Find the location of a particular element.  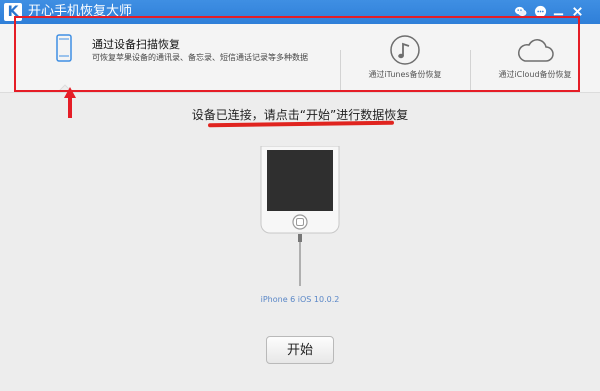

device-name: iPhone 6 iOS 10.0.2 is located at coordinates (300, 299).